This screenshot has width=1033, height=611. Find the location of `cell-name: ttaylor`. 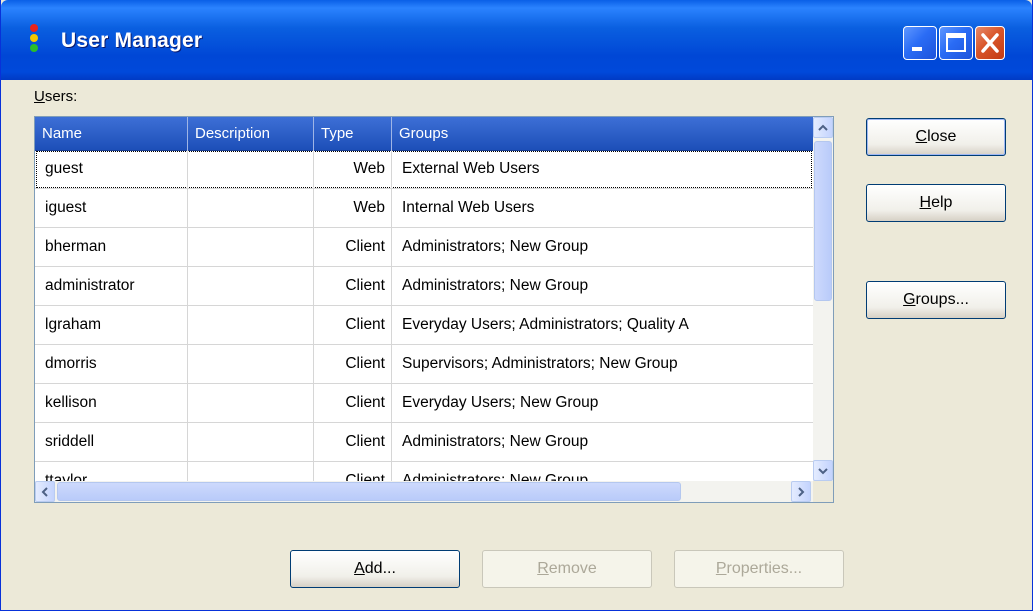

cell-name: ttaylor is located at coordinates (111, 471).